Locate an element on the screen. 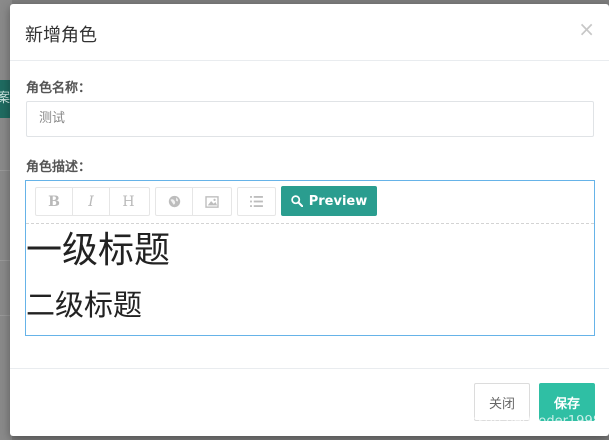 Image resolution: width=609 pixels, height=440 pixels. footer-divider is located at coordinates (309, 368).